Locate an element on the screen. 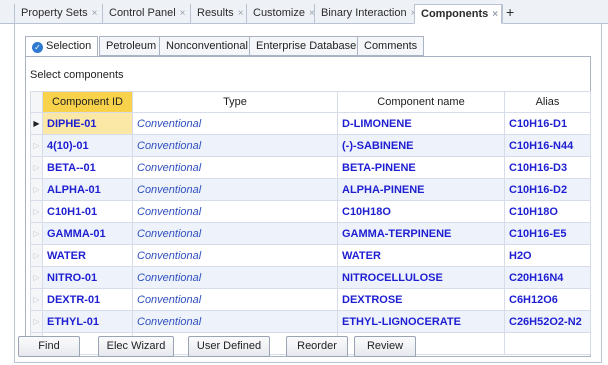 Image resolution: width=608 pixels, height=365 pixels. alias-cell: C10H16-E5 is located at coordinates (547, 233).